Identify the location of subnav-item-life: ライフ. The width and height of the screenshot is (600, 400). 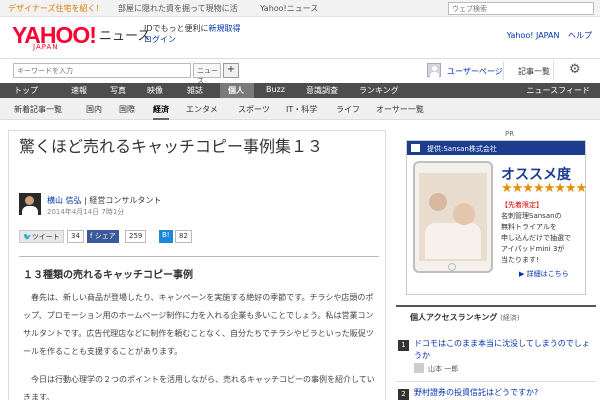
(348, 109).